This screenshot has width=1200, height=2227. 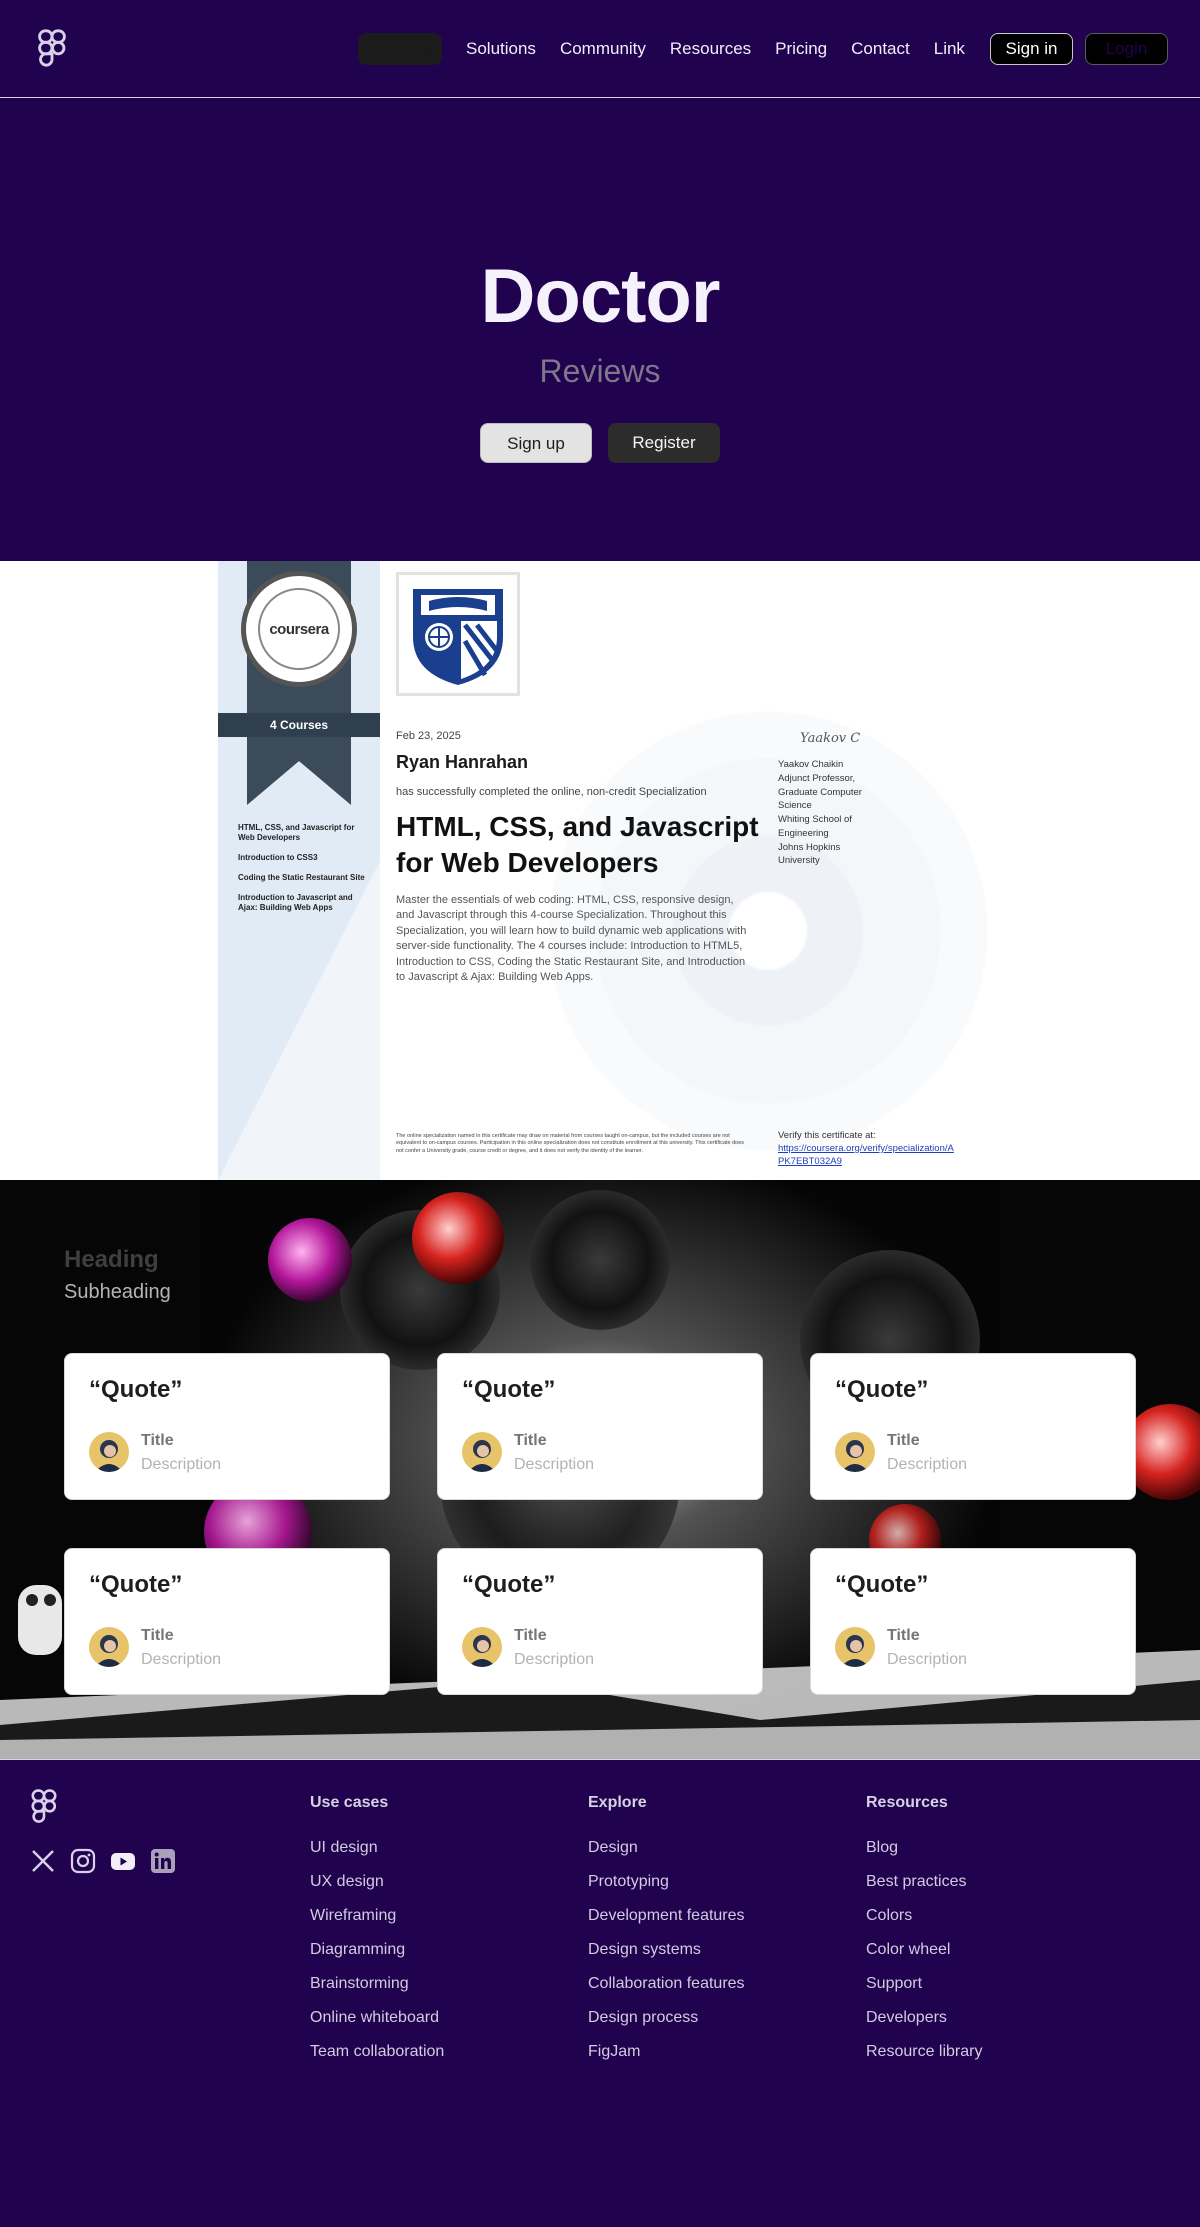 What do you see at coordinates (907, 1802) in the screenshot?
I see `footer-column-heading: Resources` at bounding box center [907, 1802].